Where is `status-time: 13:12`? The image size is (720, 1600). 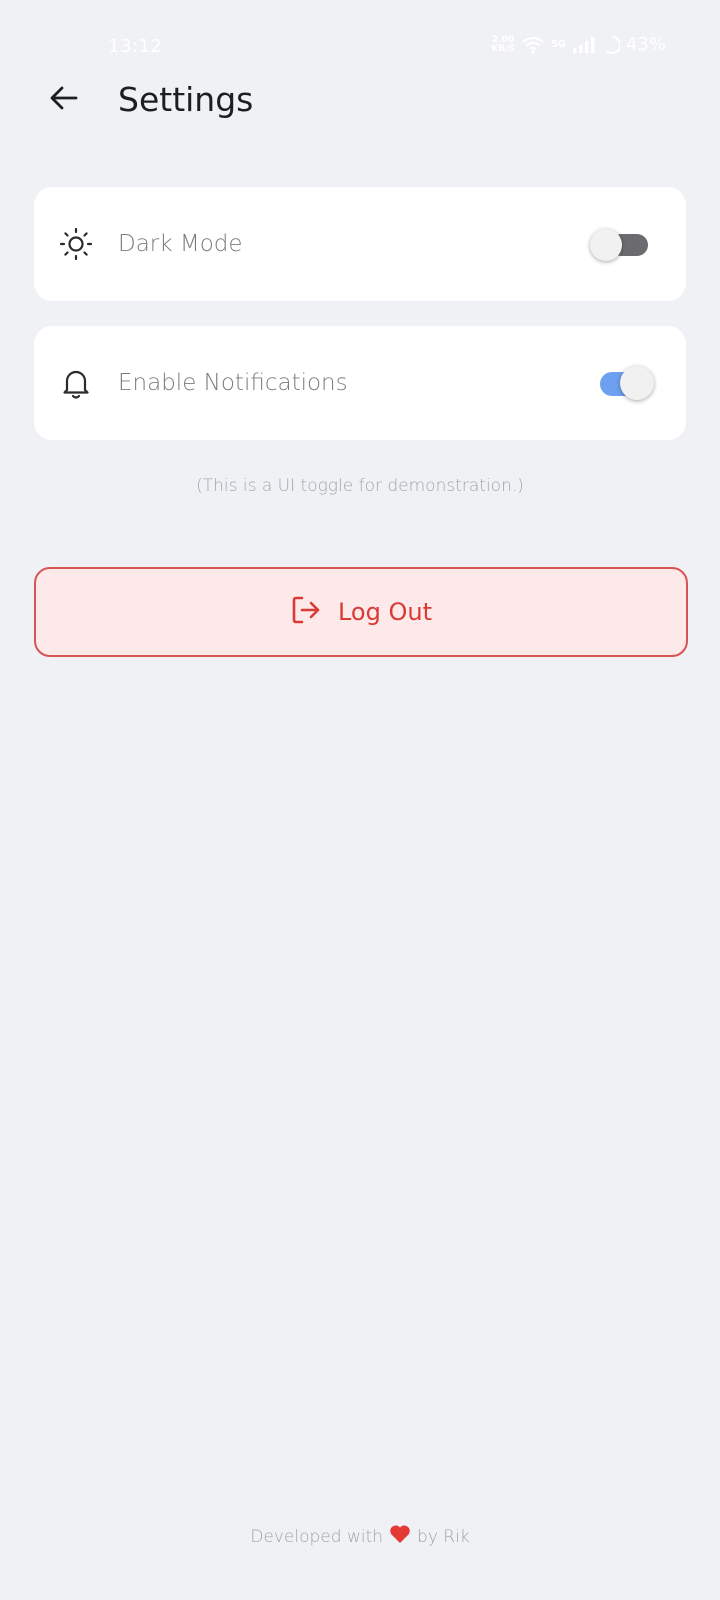 status-time: 13:12 is located at coordinates (135, 46).